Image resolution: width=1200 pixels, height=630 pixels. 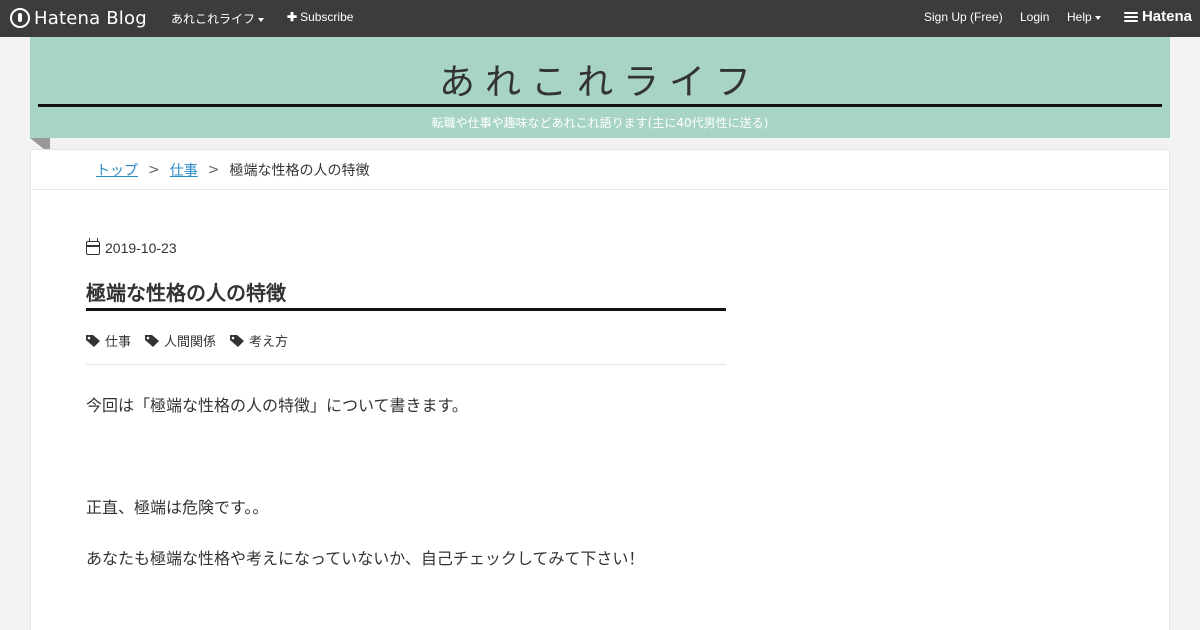 I want to click on breadcrumb-category-link: 仕事, so click(x=184, y=170).